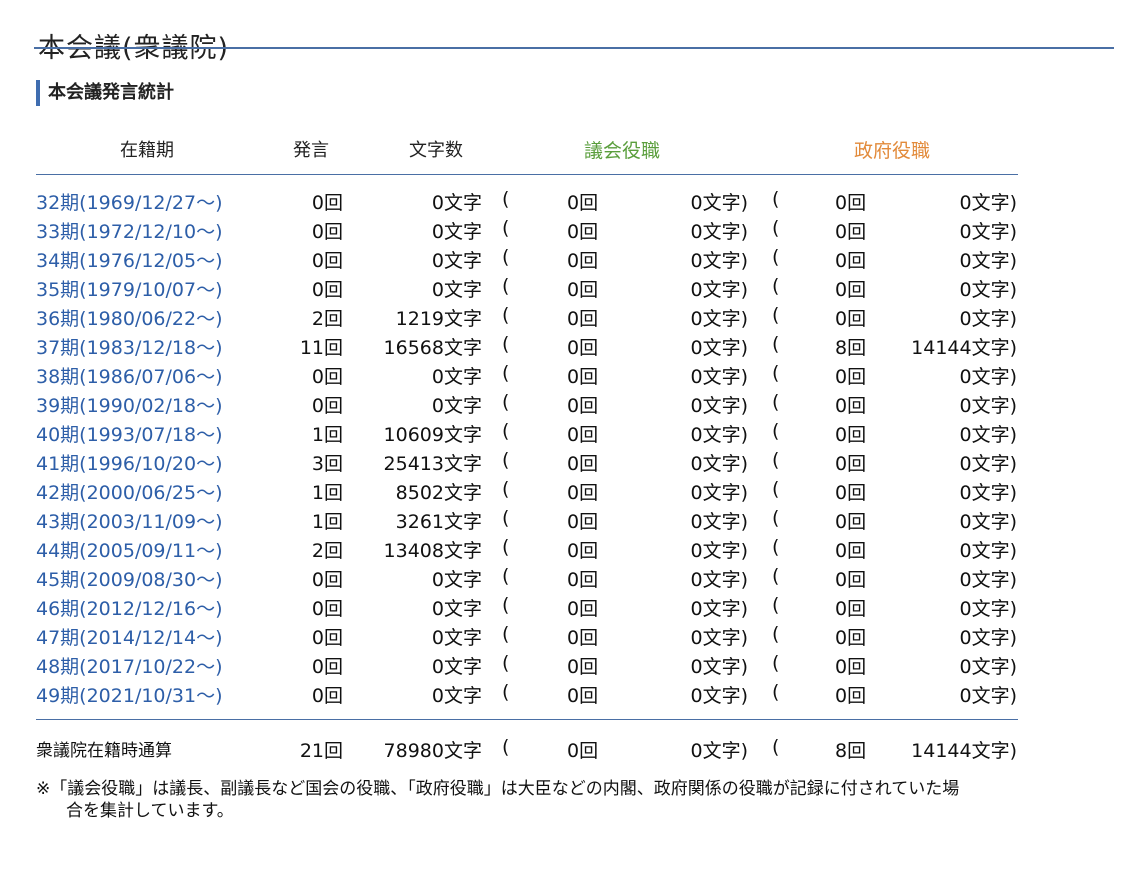 Image resolution: width=1123 pixels, height=870 pixels. What do you see at coordinates (129, 549) in the screenshot?
I see `term-link: 44期(2005/09/11〜)` at bounding box center [129, 549].